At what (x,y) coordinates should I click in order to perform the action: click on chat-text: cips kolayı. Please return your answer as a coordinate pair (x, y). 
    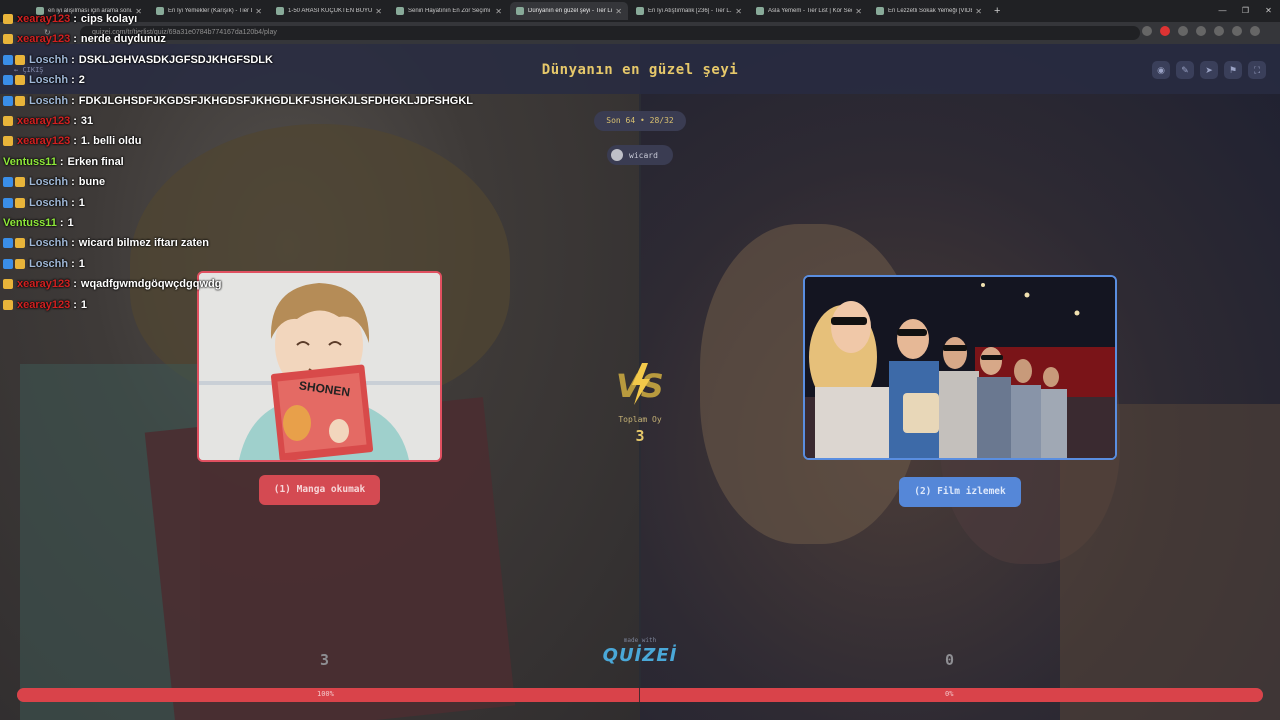
    Looking at the image, I should click on (109, 19).